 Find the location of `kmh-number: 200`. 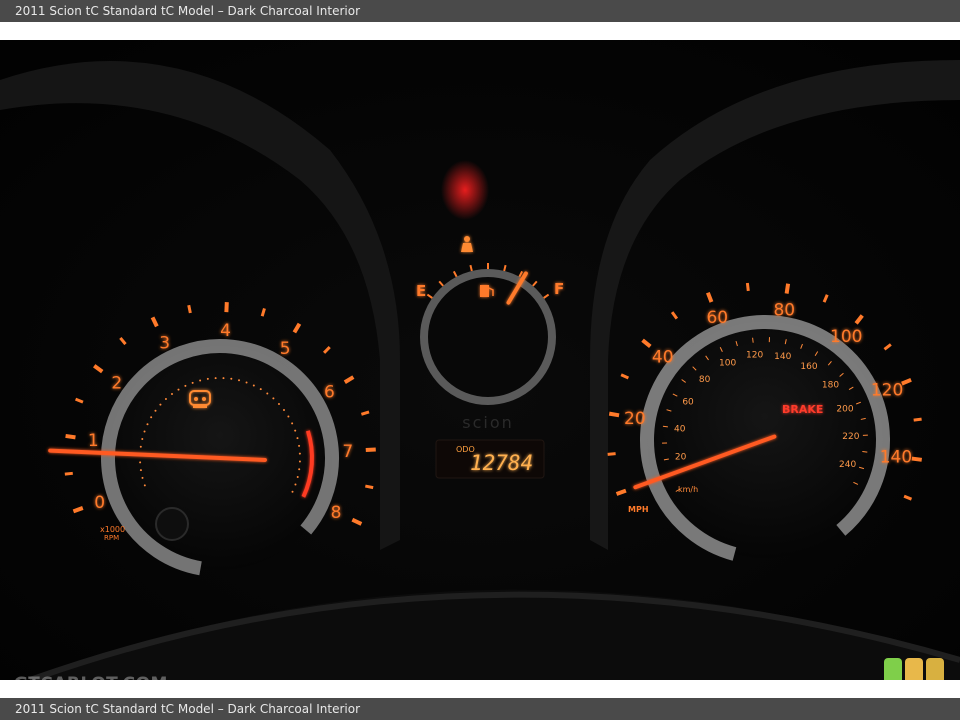

kmh-number: 200 is located at coordinates (844, 409).